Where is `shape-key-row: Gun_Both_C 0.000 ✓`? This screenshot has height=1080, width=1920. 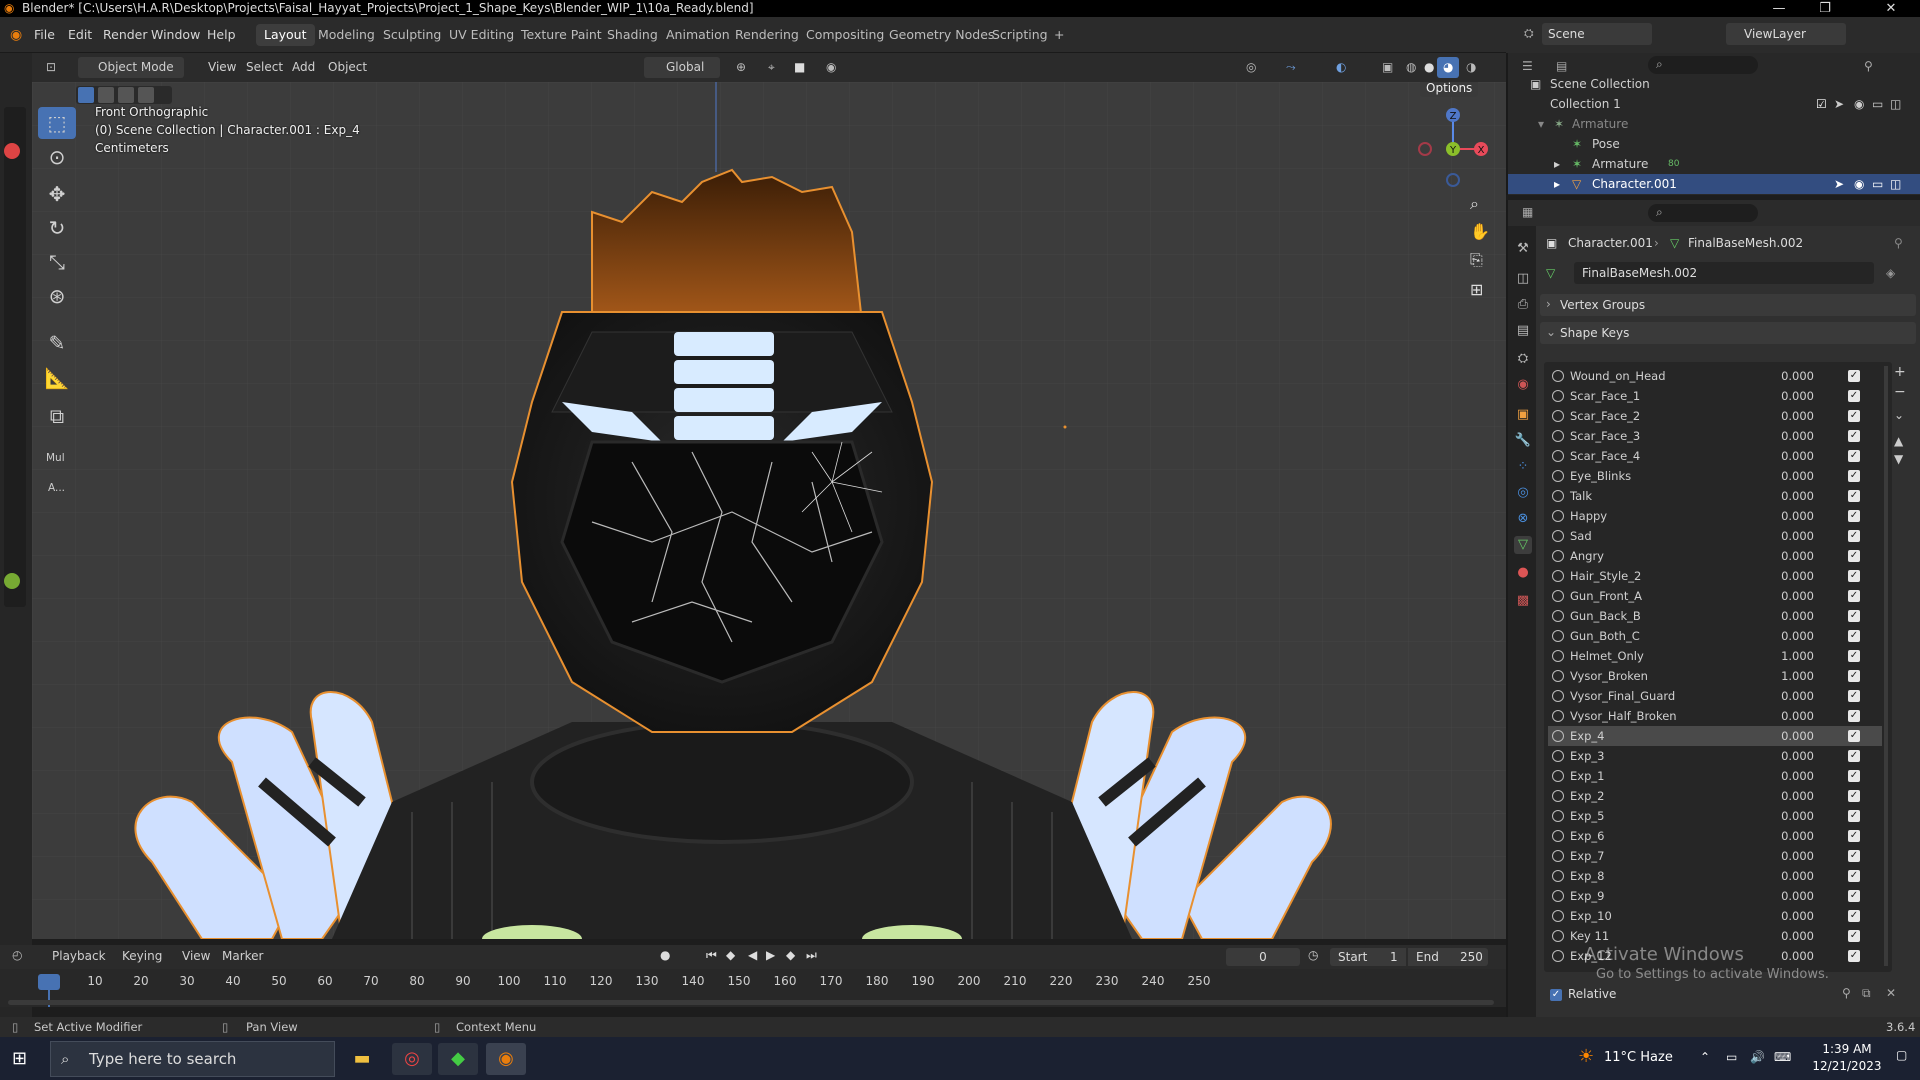
shape-key-row: Gun_Both_C 0.000 ✓ is located at coordinates (1715, 636).